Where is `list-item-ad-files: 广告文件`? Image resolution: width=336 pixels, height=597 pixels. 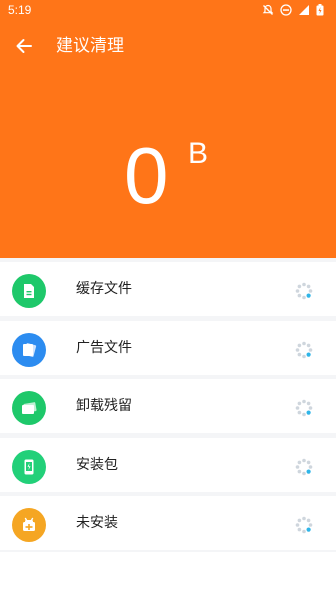
list-item-ad-files: 广告文件 is located at coordinates (168, 347).